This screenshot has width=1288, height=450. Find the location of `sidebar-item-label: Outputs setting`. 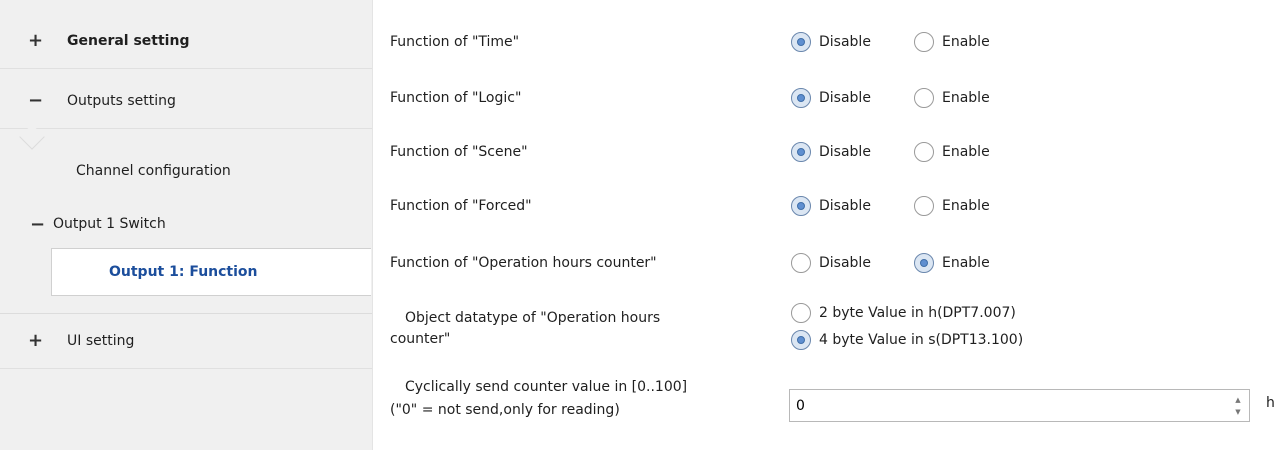

sidebar-item-label: Outputs setting is located at coordinates (121, 100).